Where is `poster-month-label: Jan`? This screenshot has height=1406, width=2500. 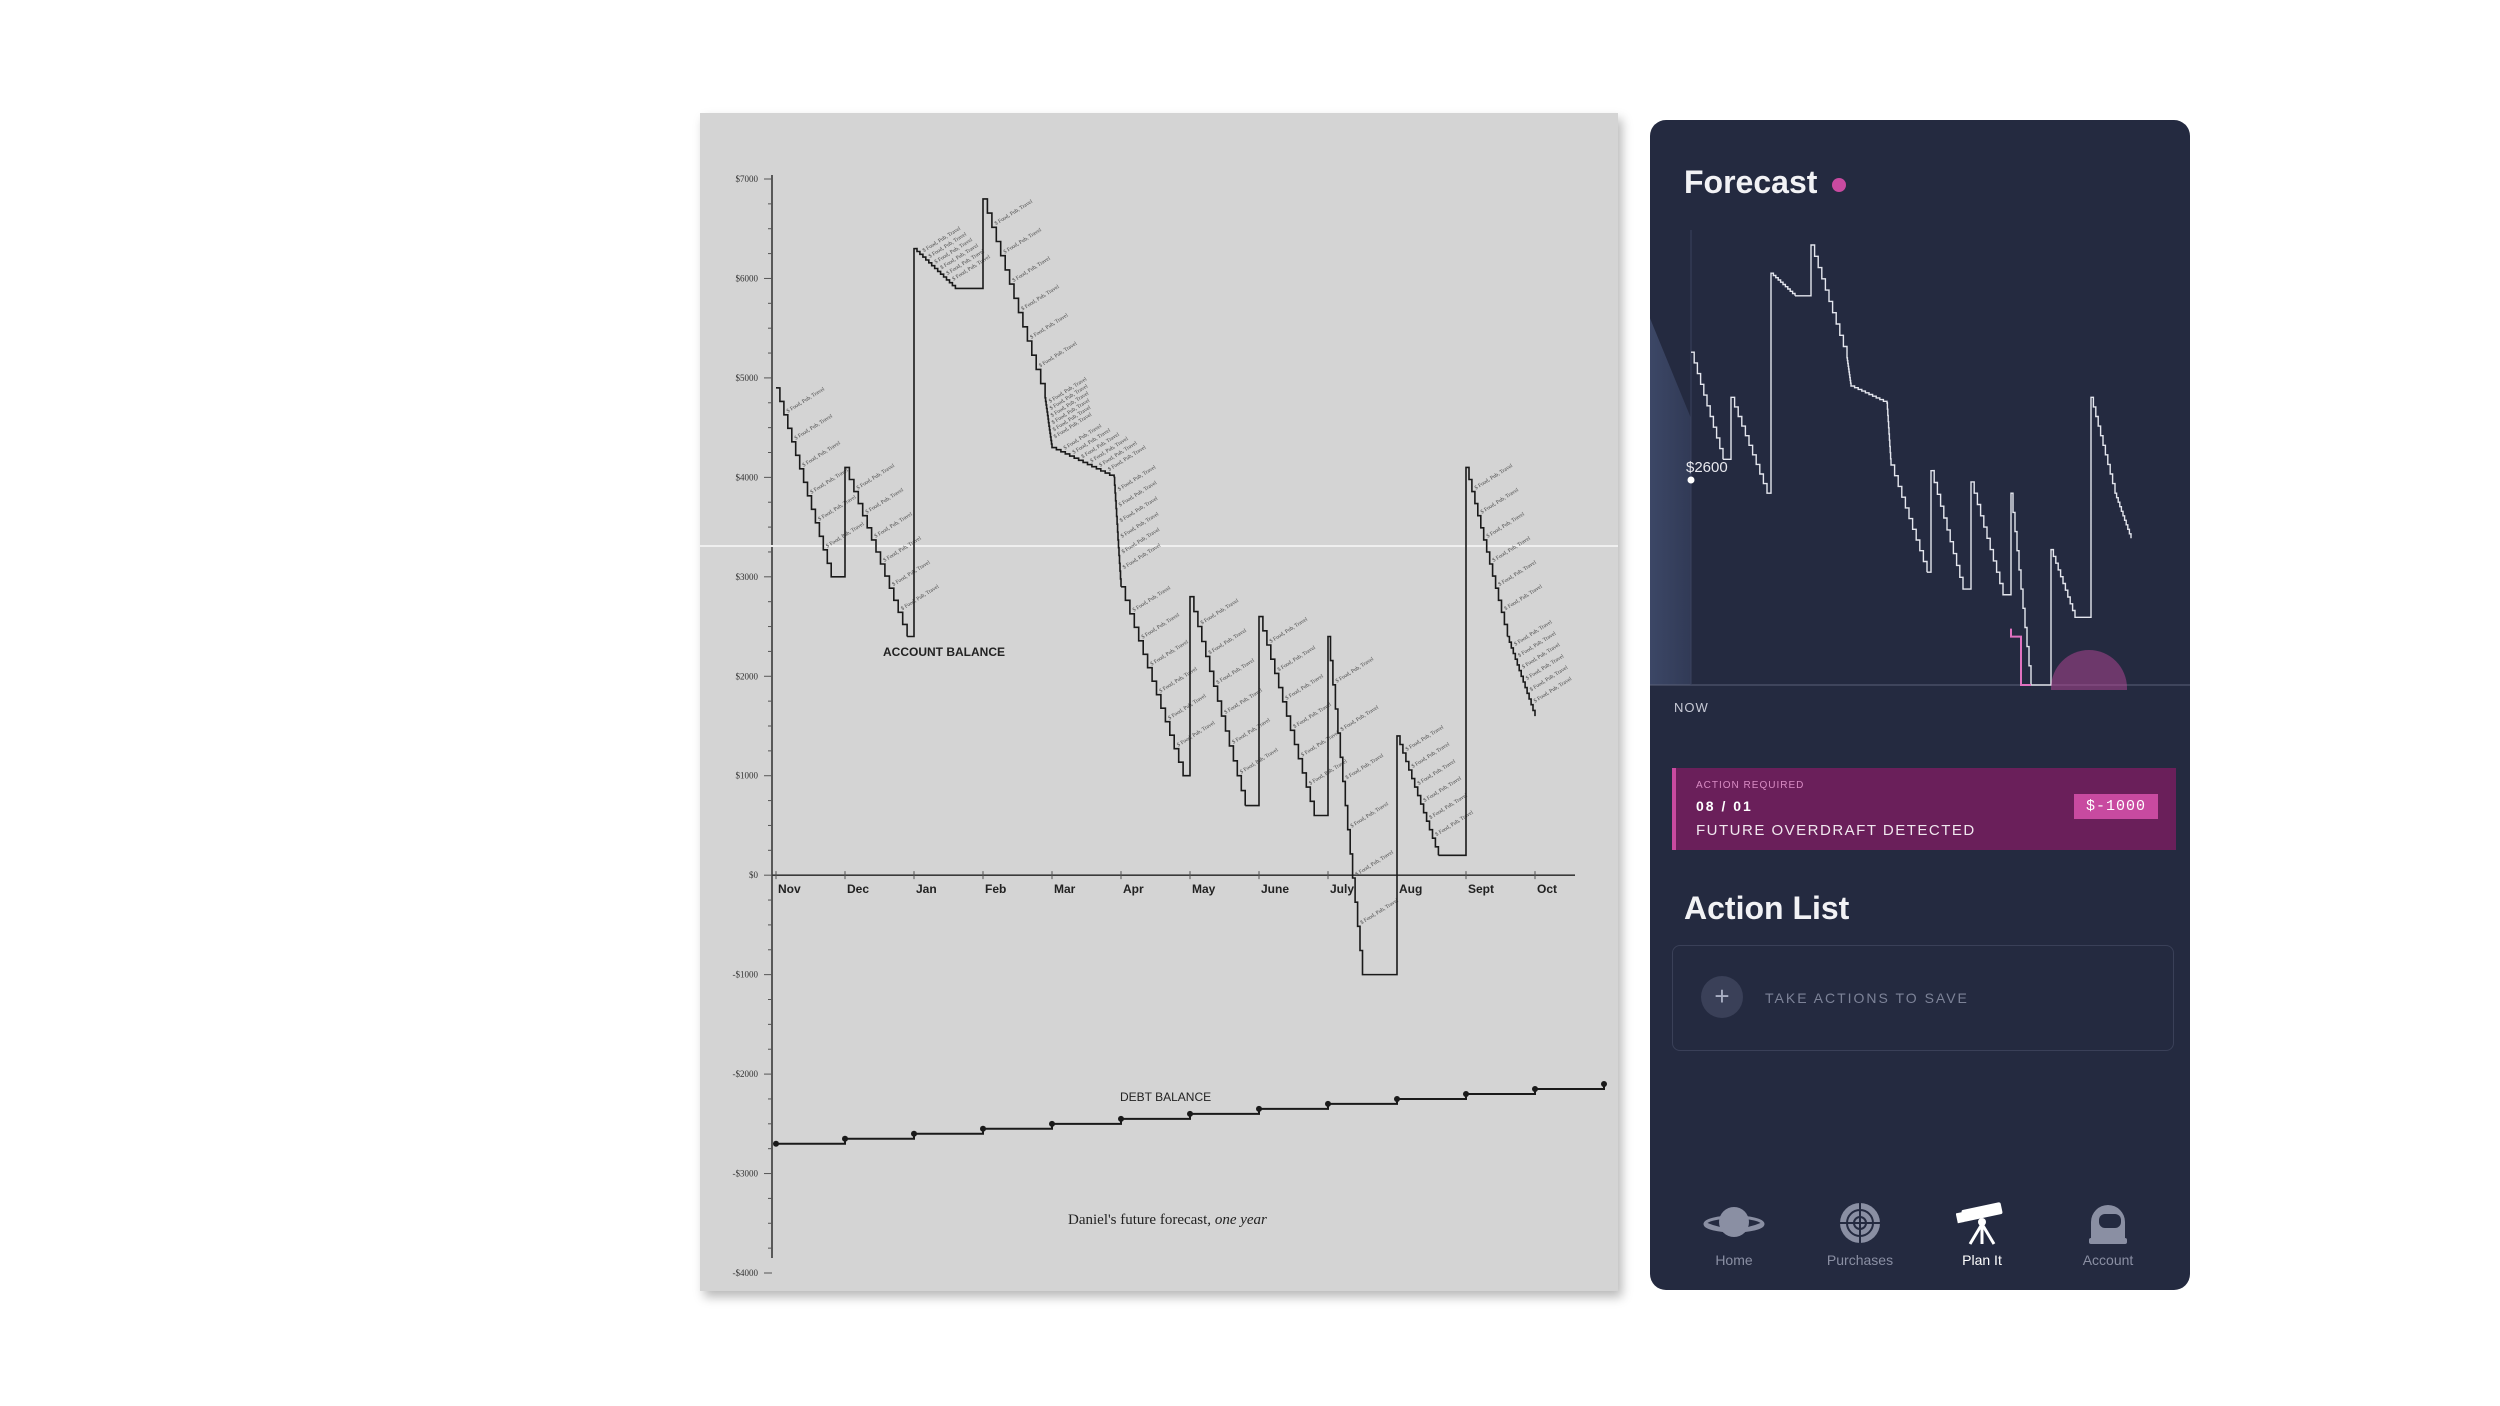 poster-month-label: Jan is located at coordinates (926, 889).